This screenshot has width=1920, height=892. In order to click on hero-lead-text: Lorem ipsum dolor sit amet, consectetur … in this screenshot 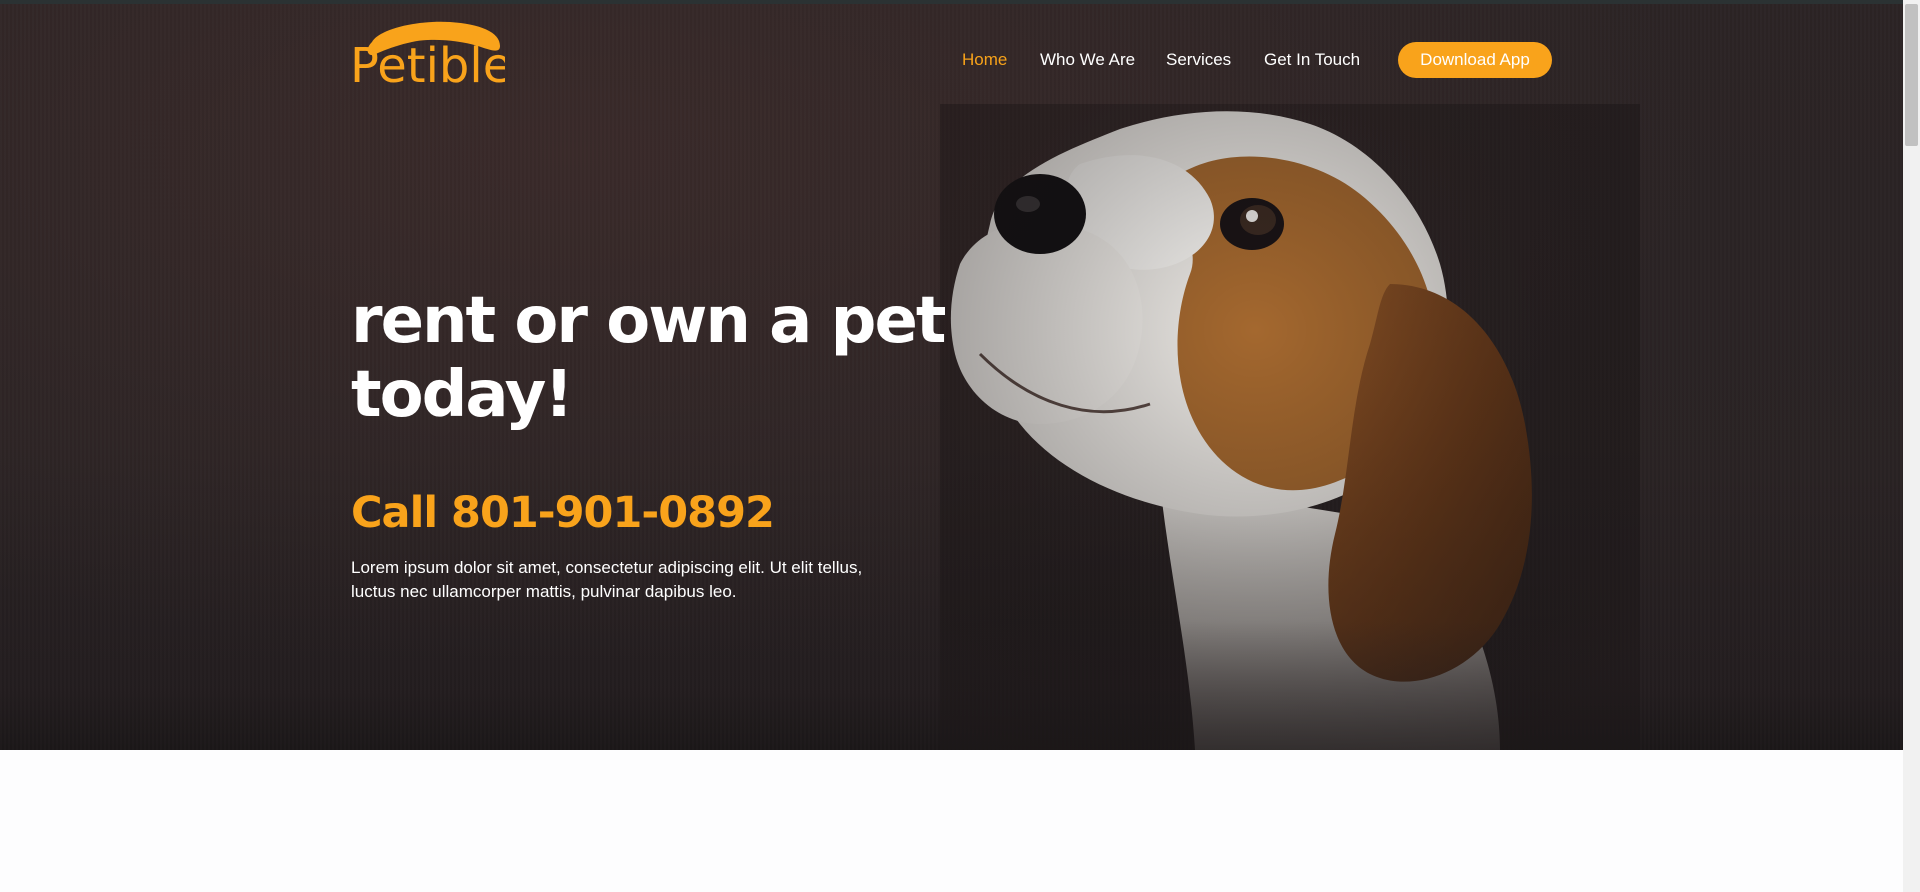, I will do `click(607, 579)`.